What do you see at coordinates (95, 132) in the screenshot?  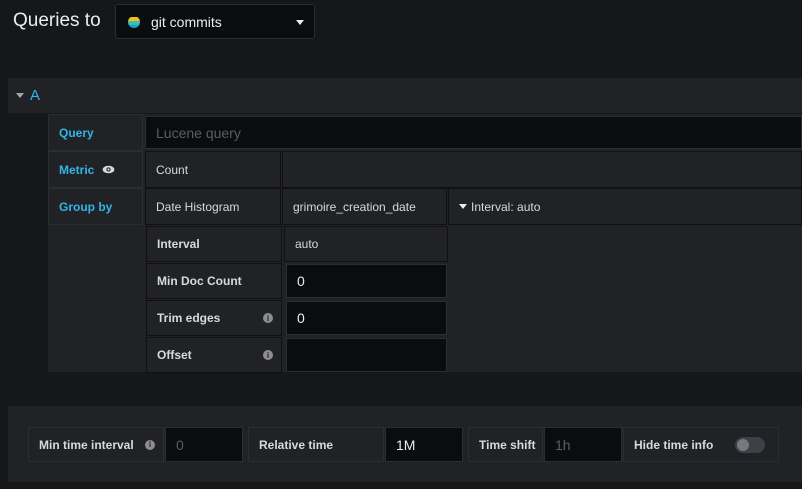 I see `query-label: Query` at bounding box center [95, 132].